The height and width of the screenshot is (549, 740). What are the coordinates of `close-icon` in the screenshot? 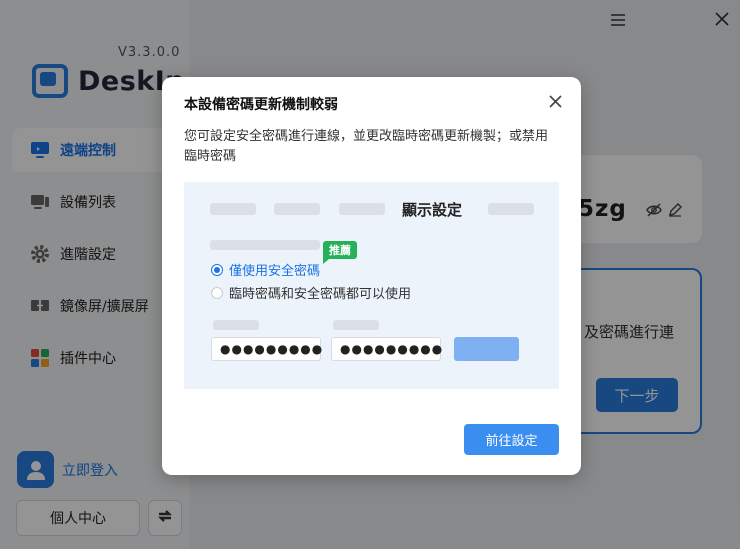 It's located at (555, 102).